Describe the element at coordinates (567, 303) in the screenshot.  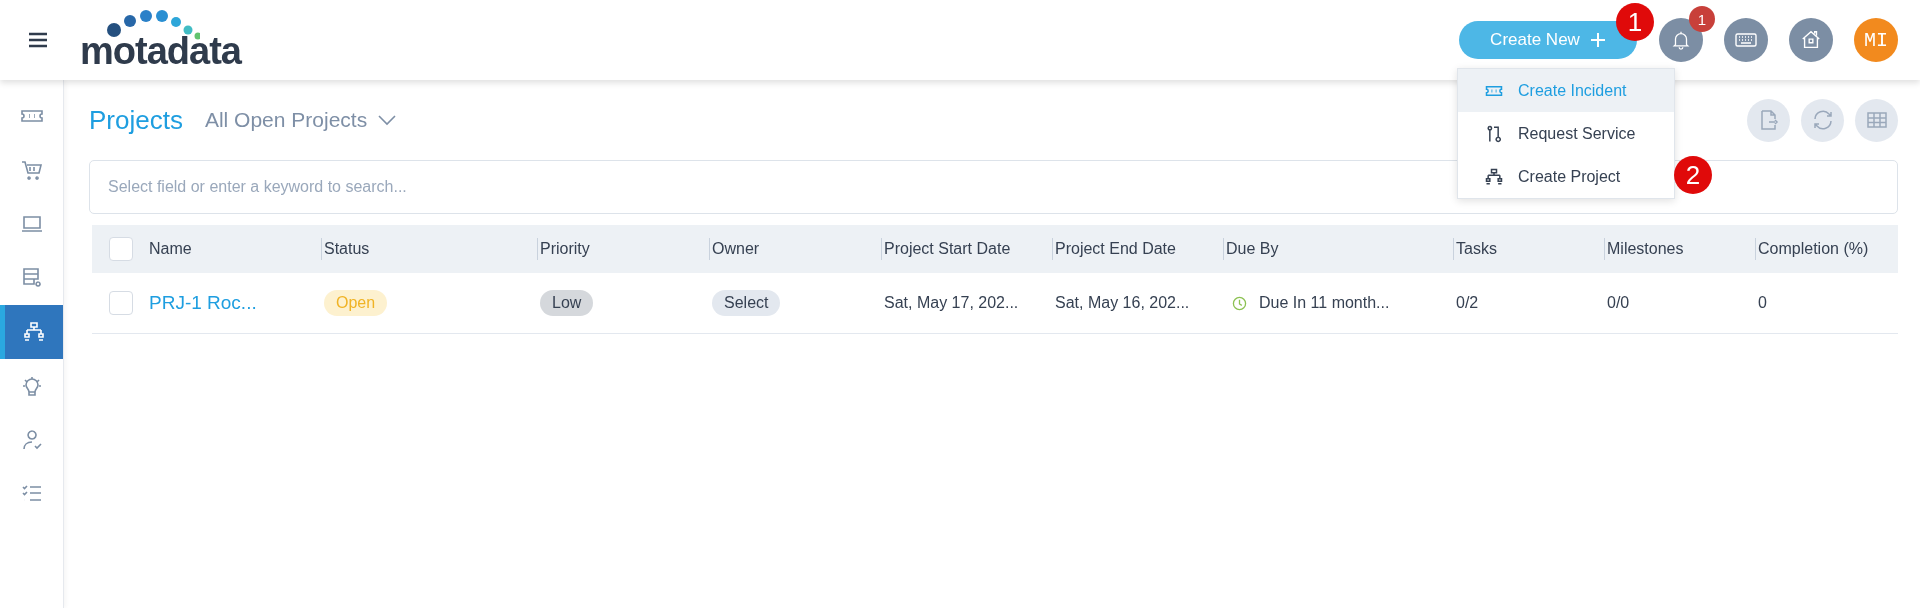
I see `priority-badge: Low` at that location.